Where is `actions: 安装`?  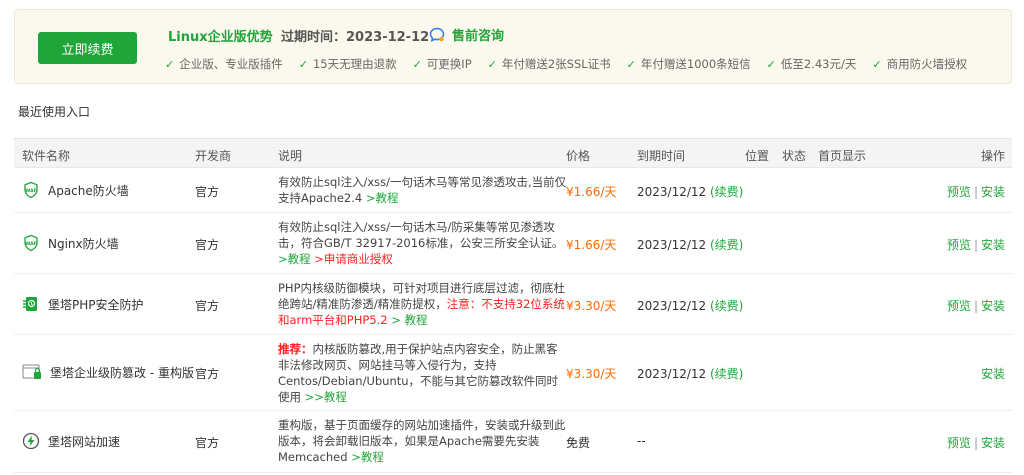
actions: 安装 is located at coordinates (993, 373).